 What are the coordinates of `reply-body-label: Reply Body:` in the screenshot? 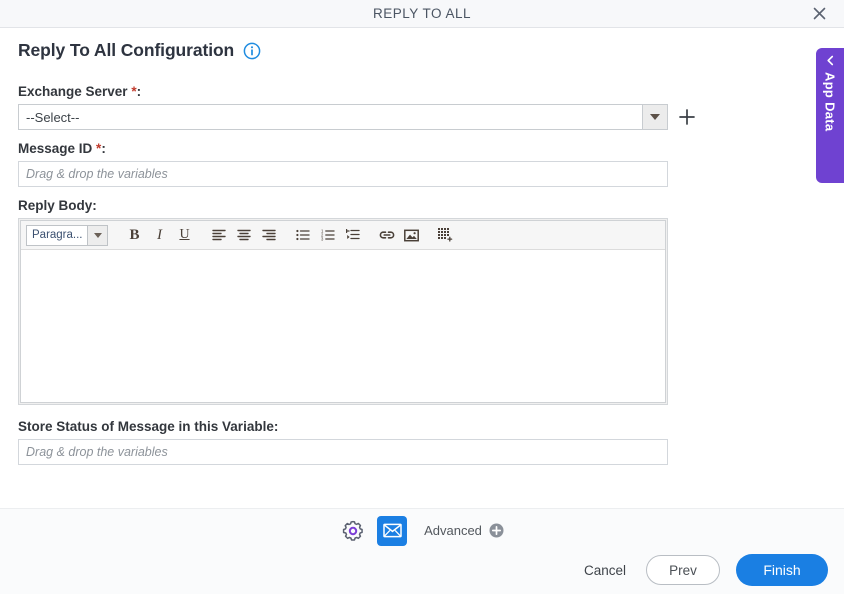 It's located at (57, 205).